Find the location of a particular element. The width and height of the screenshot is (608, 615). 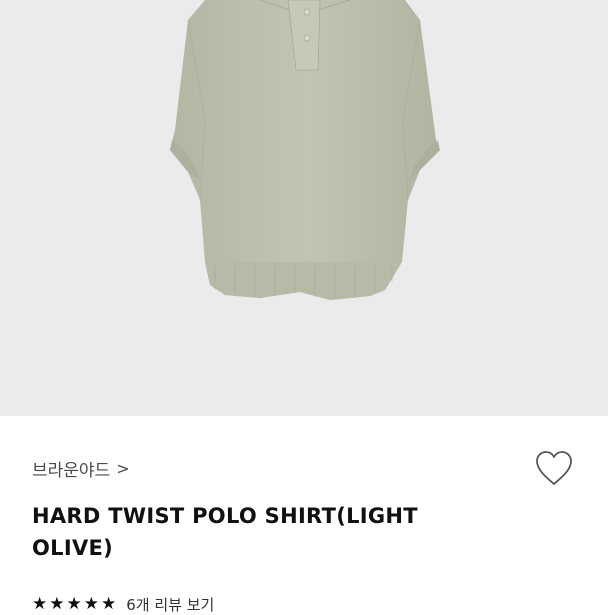

rating-row: ★ ★ ★ ★ ★ 6개 리뷰 보기 is located at coordinates (123, 604).